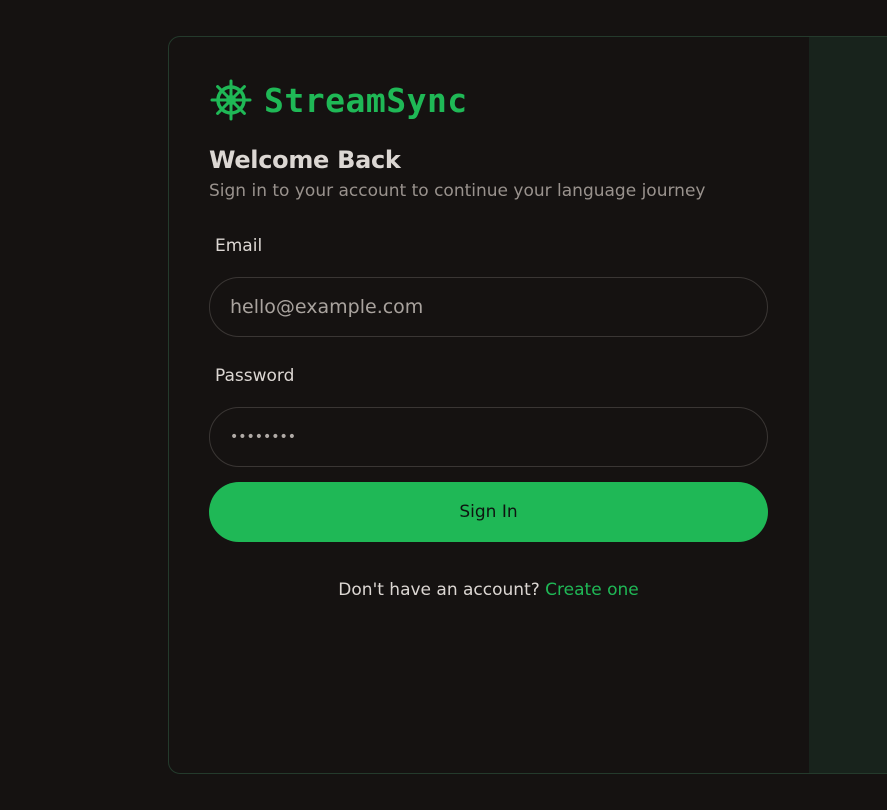 This screenshot has height=810, width=887. What do you see at coordinates (848, 405) in the screenshot?
I see `side-panel` at bounding box center [848, 405].